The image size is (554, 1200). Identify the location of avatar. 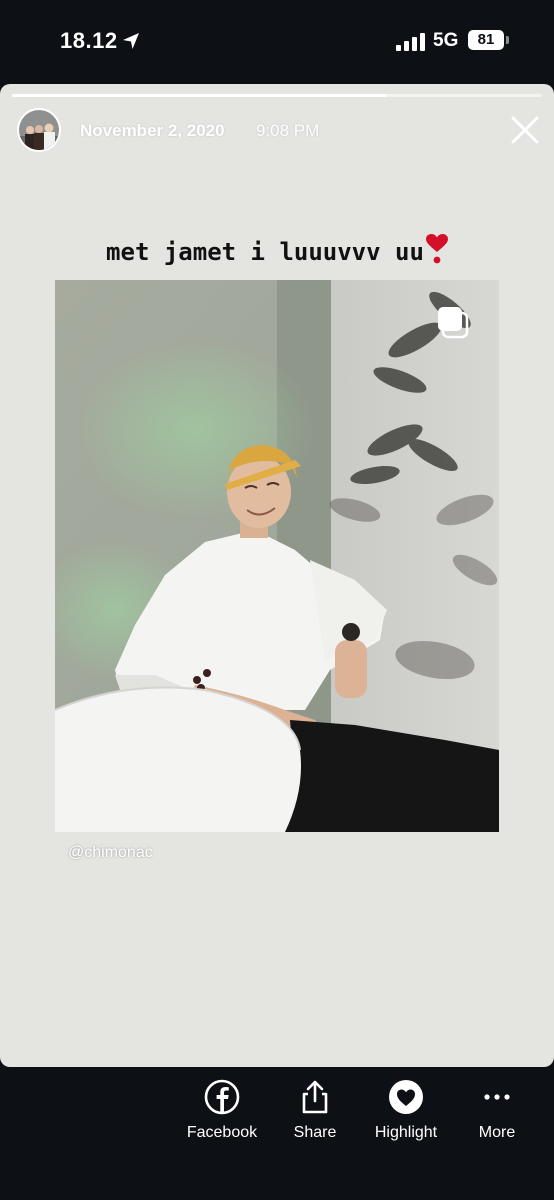
(39, 130).